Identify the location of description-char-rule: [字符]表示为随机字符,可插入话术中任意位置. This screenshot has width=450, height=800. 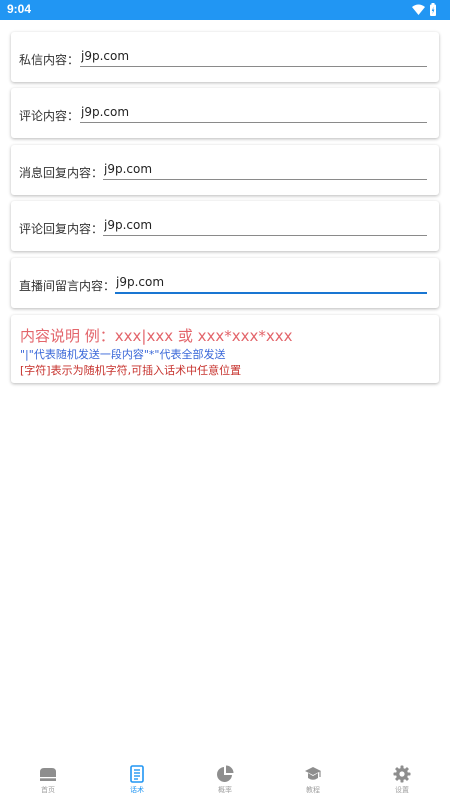
(131, 370).